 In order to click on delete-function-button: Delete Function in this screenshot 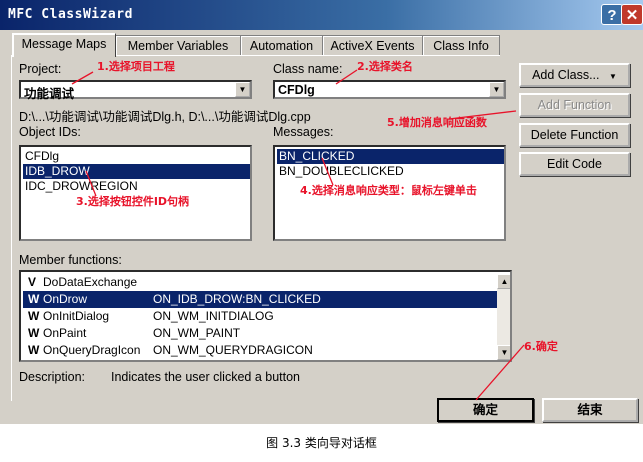, I will do `click(574, 135)`.